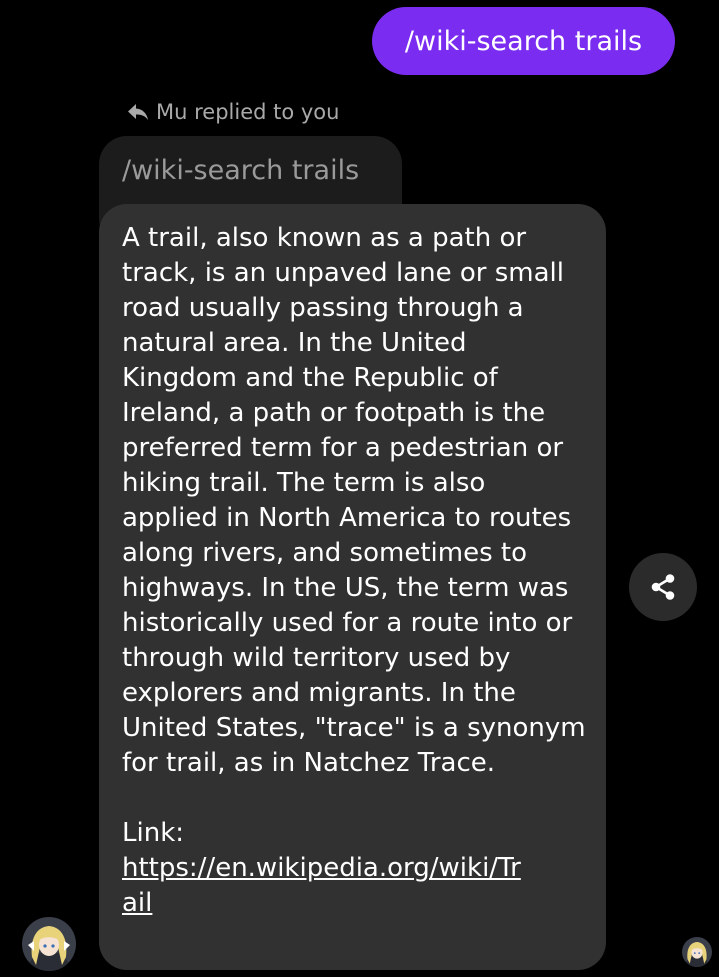 Image resolution: width=719 pixels, height=977 pixels. I want to click on wikipedia-link: https://en.wikipedia.org/wiki/Trail, so click(327, 886).